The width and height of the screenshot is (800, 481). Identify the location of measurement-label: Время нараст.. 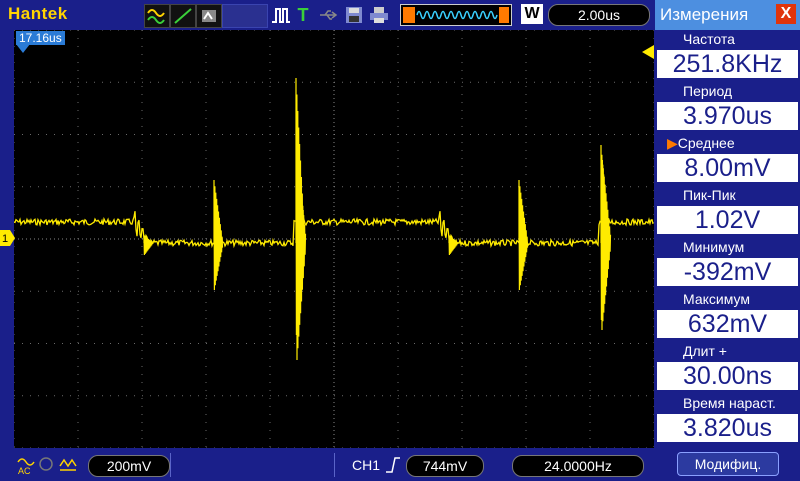
(727, 403).